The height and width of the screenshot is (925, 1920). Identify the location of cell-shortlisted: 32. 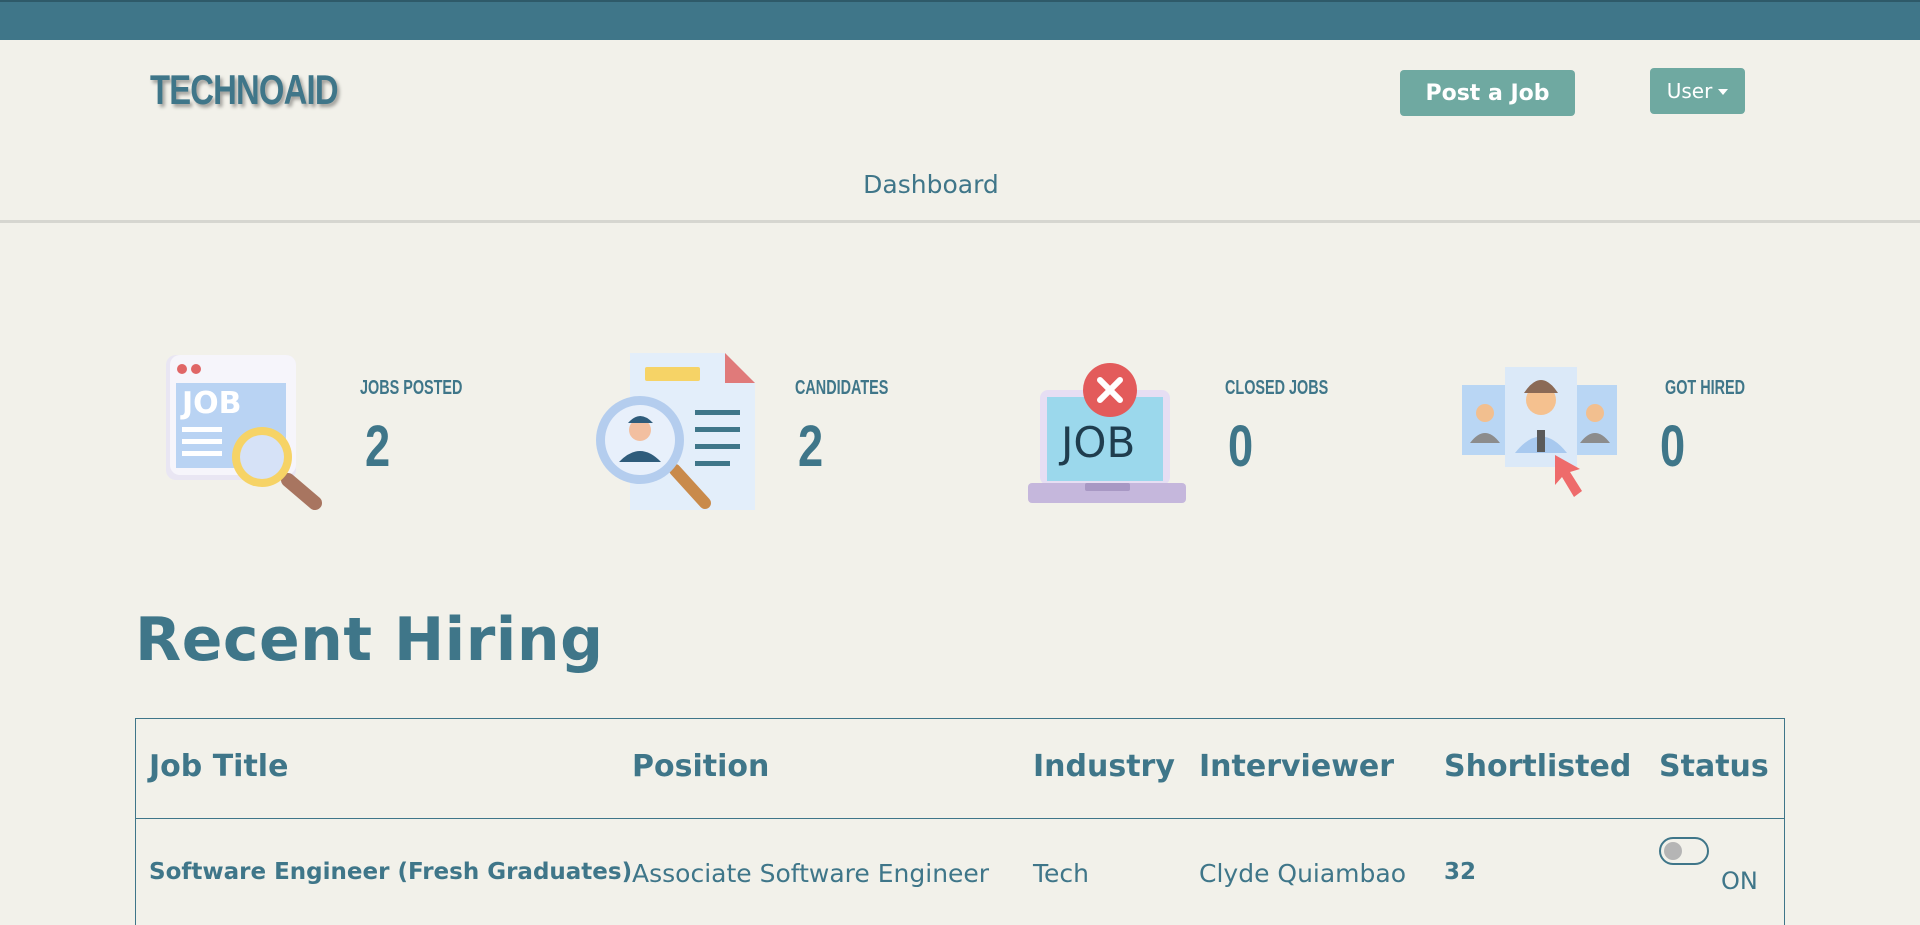
(1460, 872).